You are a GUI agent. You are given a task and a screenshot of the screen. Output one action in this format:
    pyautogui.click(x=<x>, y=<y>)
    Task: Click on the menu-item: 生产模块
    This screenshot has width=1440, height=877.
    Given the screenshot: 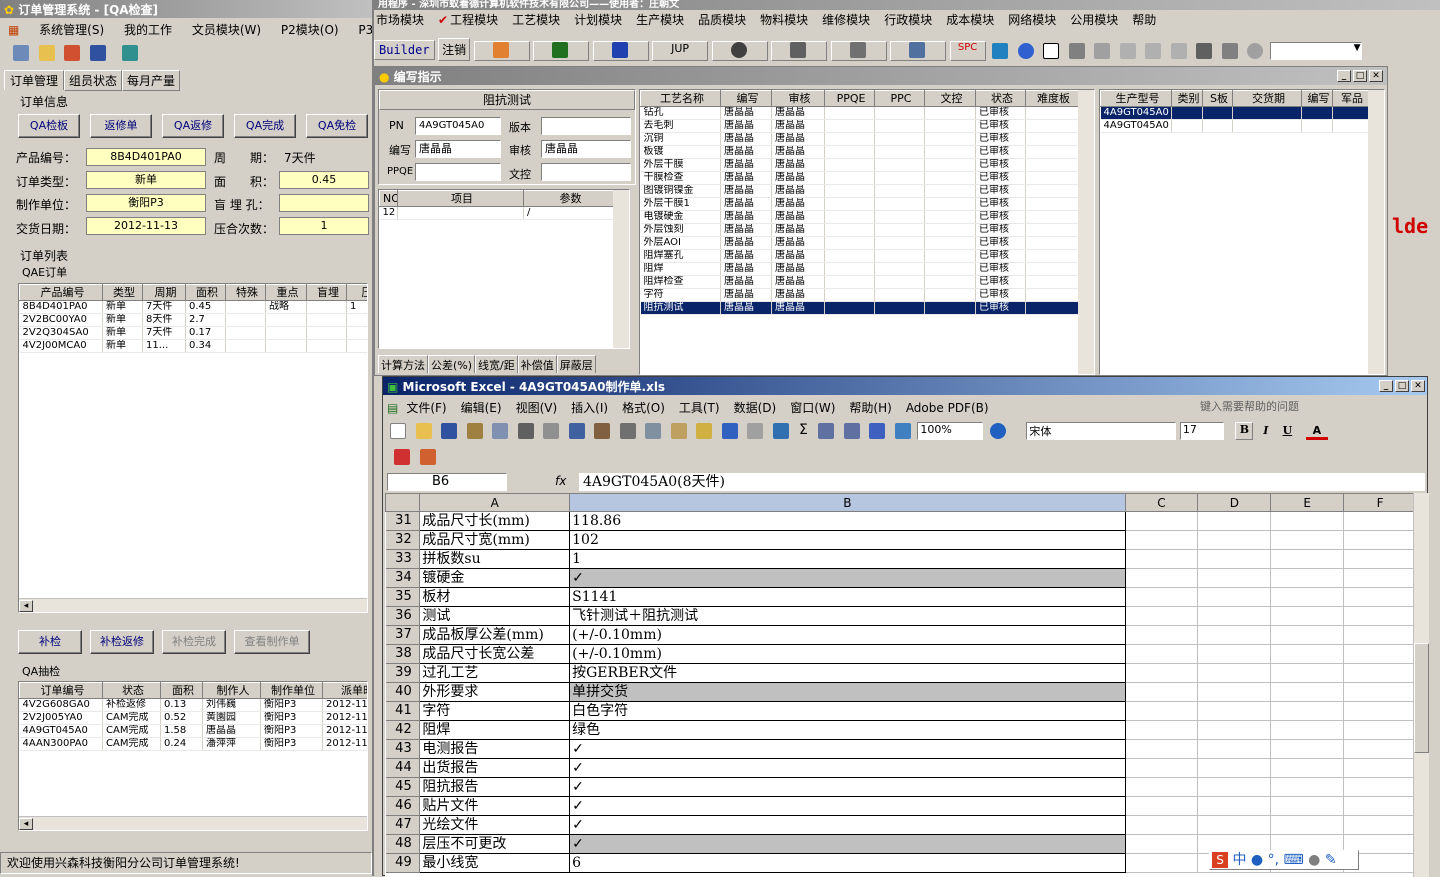 What is the action you would take?
    pyautogui.click(x=660, y=20)
    